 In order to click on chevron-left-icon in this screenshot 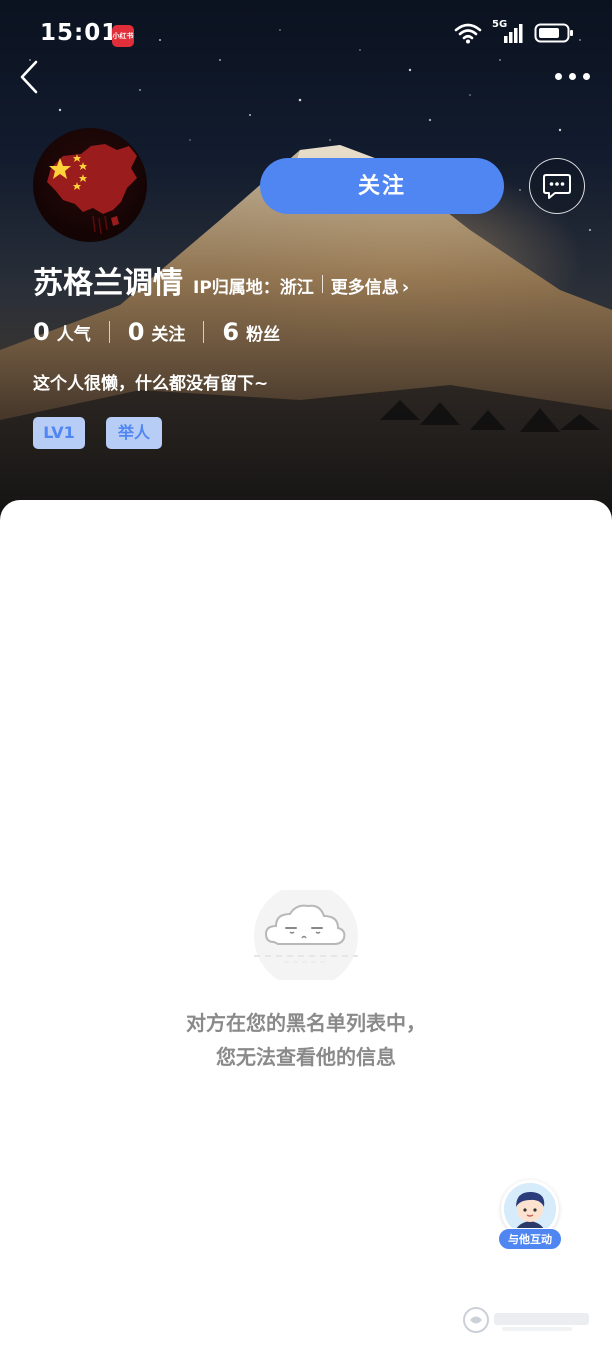, I will do `click(29, 77)`.